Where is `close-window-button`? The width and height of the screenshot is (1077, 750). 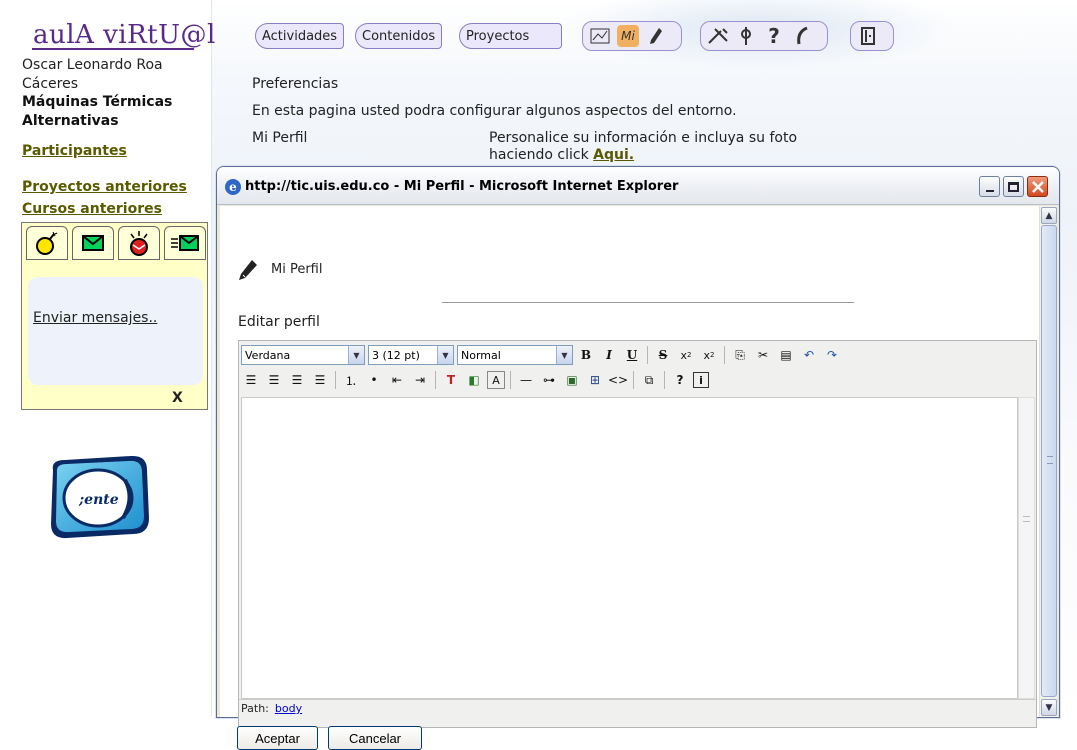 close-window-button is located at coordinates (1037, 186).